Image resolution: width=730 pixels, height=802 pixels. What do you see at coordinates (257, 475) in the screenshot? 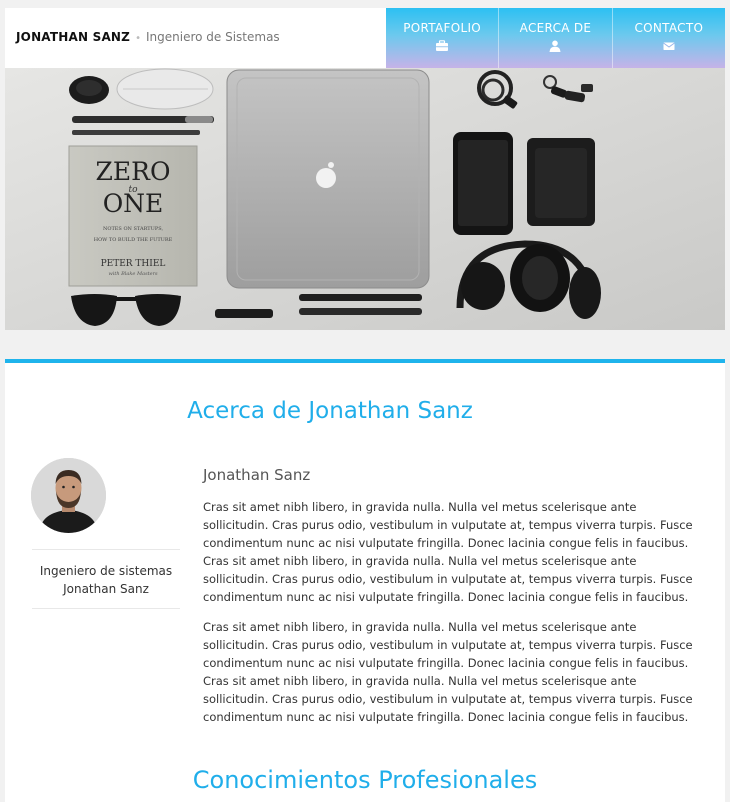
I see `bio-name: Jonathan Sanz` at bounding box center [257, 475].